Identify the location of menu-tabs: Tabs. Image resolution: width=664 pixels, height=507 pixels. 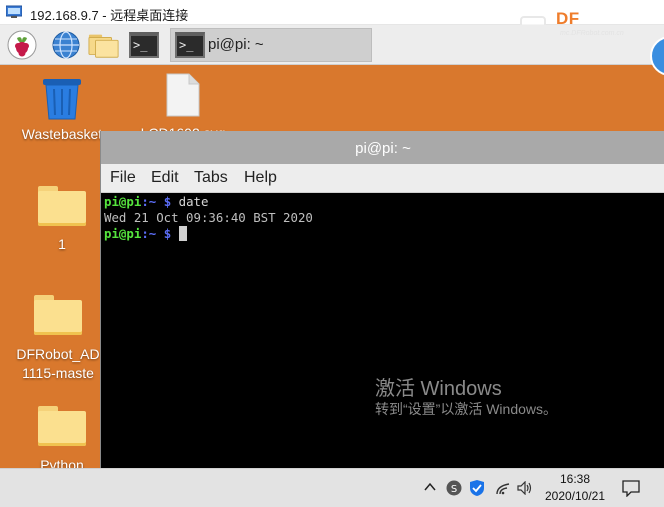
(211, 178).